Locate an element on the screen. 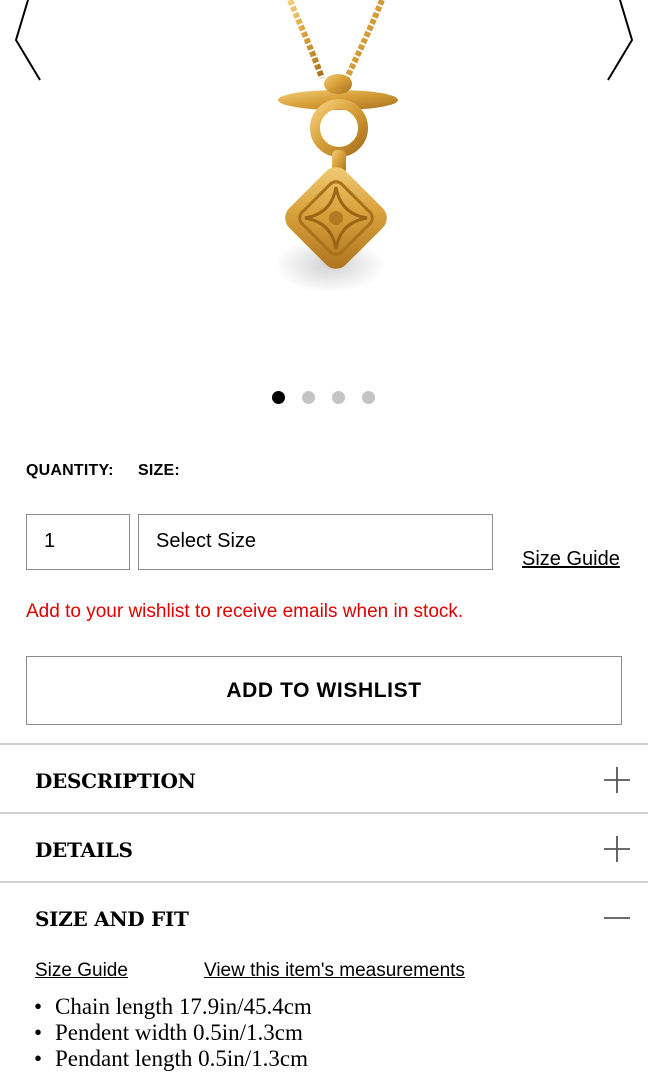  list-item: Pendant length 0.5in/1.3cm is located at coordinates (173, 1059).